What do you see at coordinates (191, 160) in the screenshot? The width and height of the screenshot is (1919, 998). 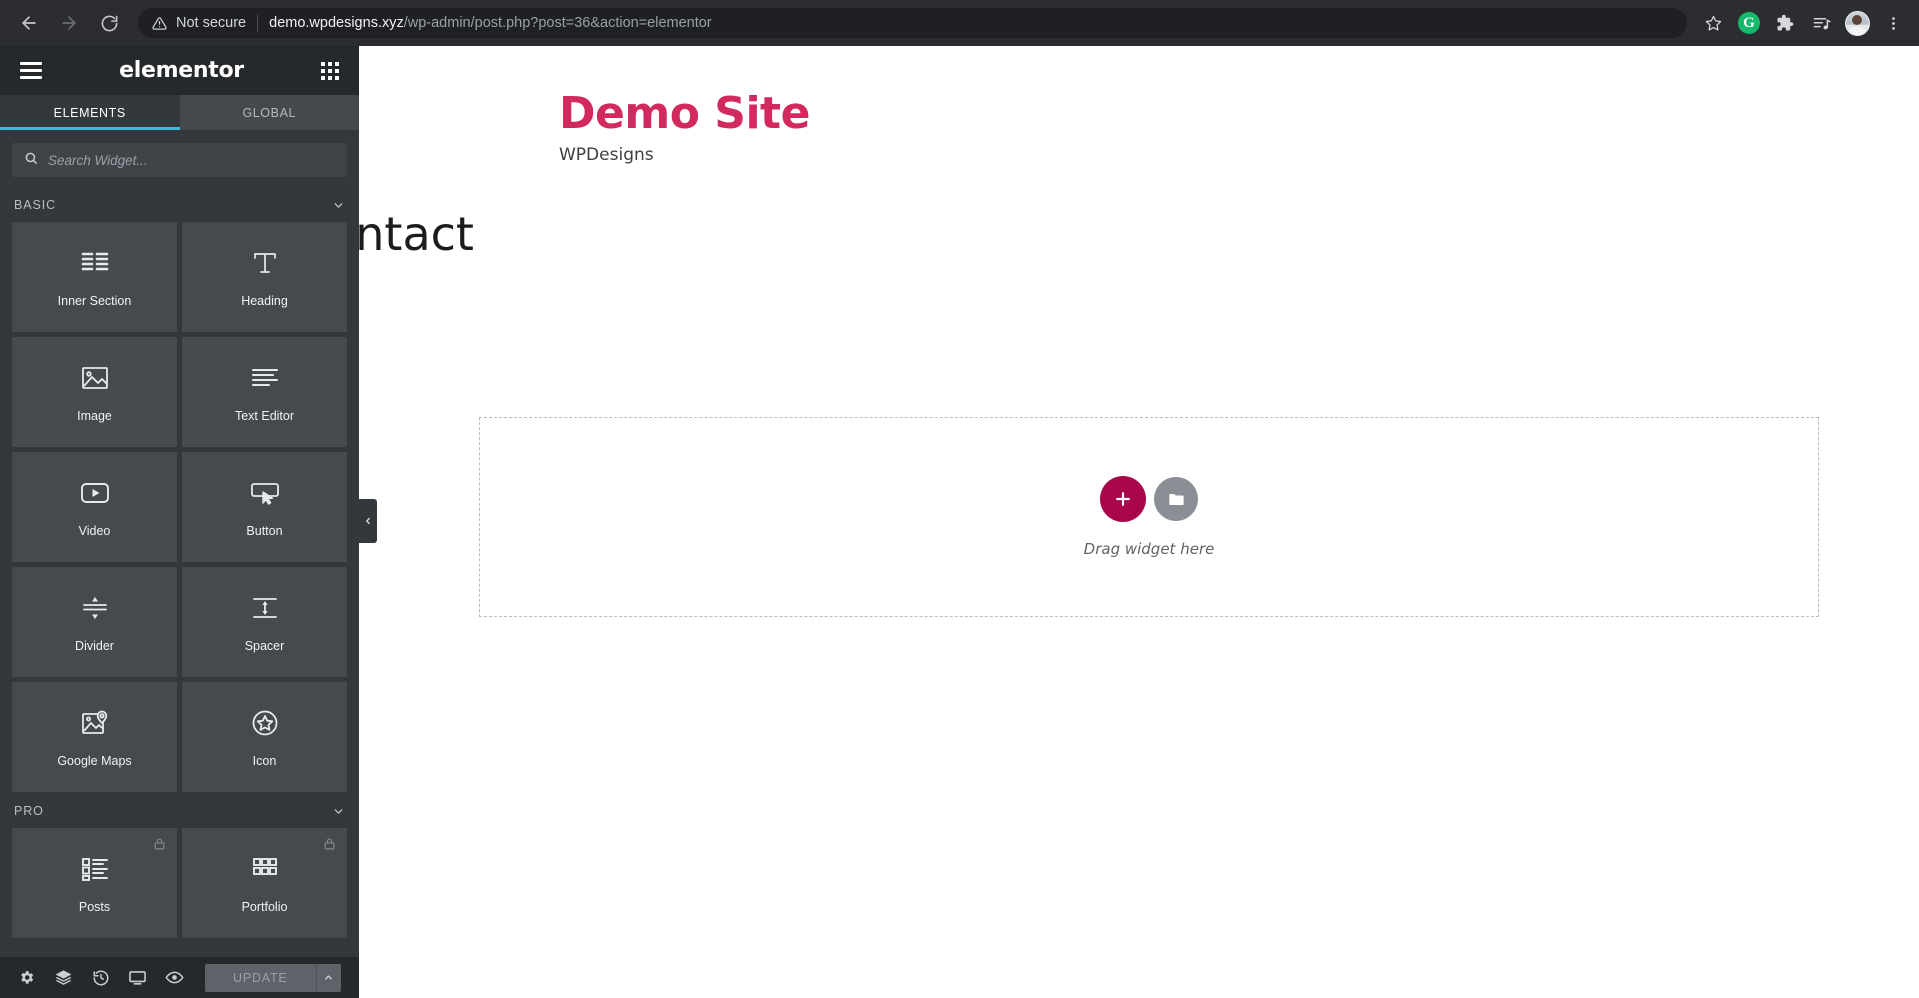 I see `search-input` at bounding box center [191, 160].